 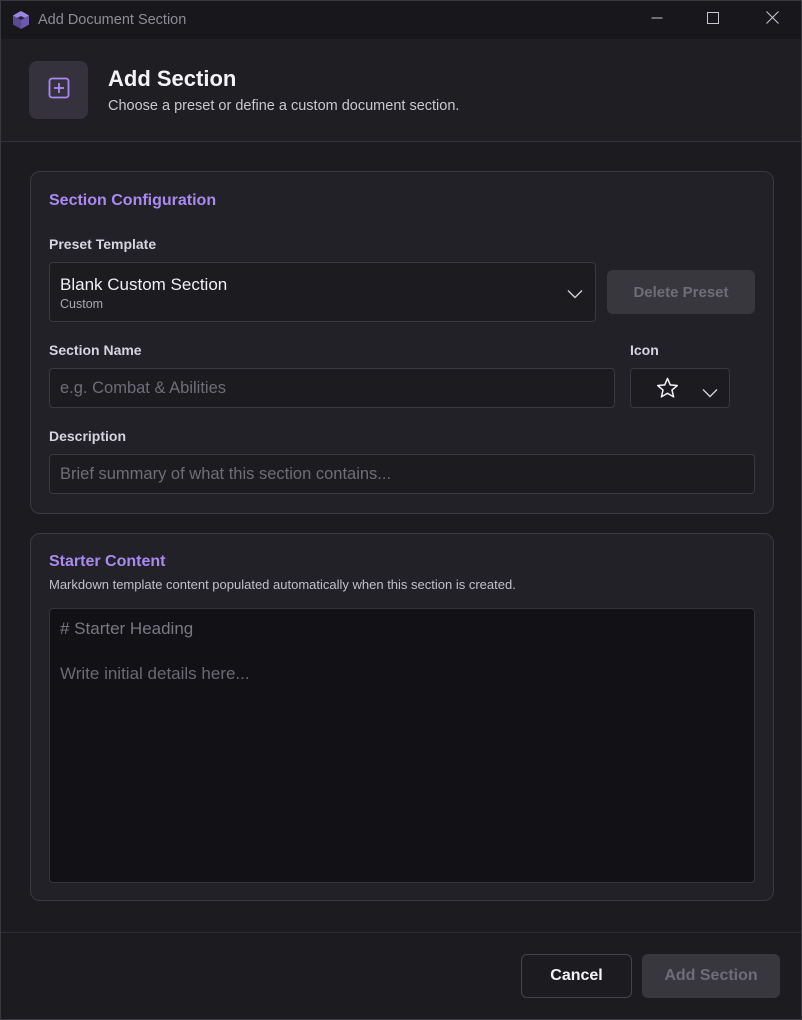 What do you see at coordinates (127, 628) in the screenshot?
I see `editor-placeholder-heading: # Starter Heading` at bounding box center [127, 628].